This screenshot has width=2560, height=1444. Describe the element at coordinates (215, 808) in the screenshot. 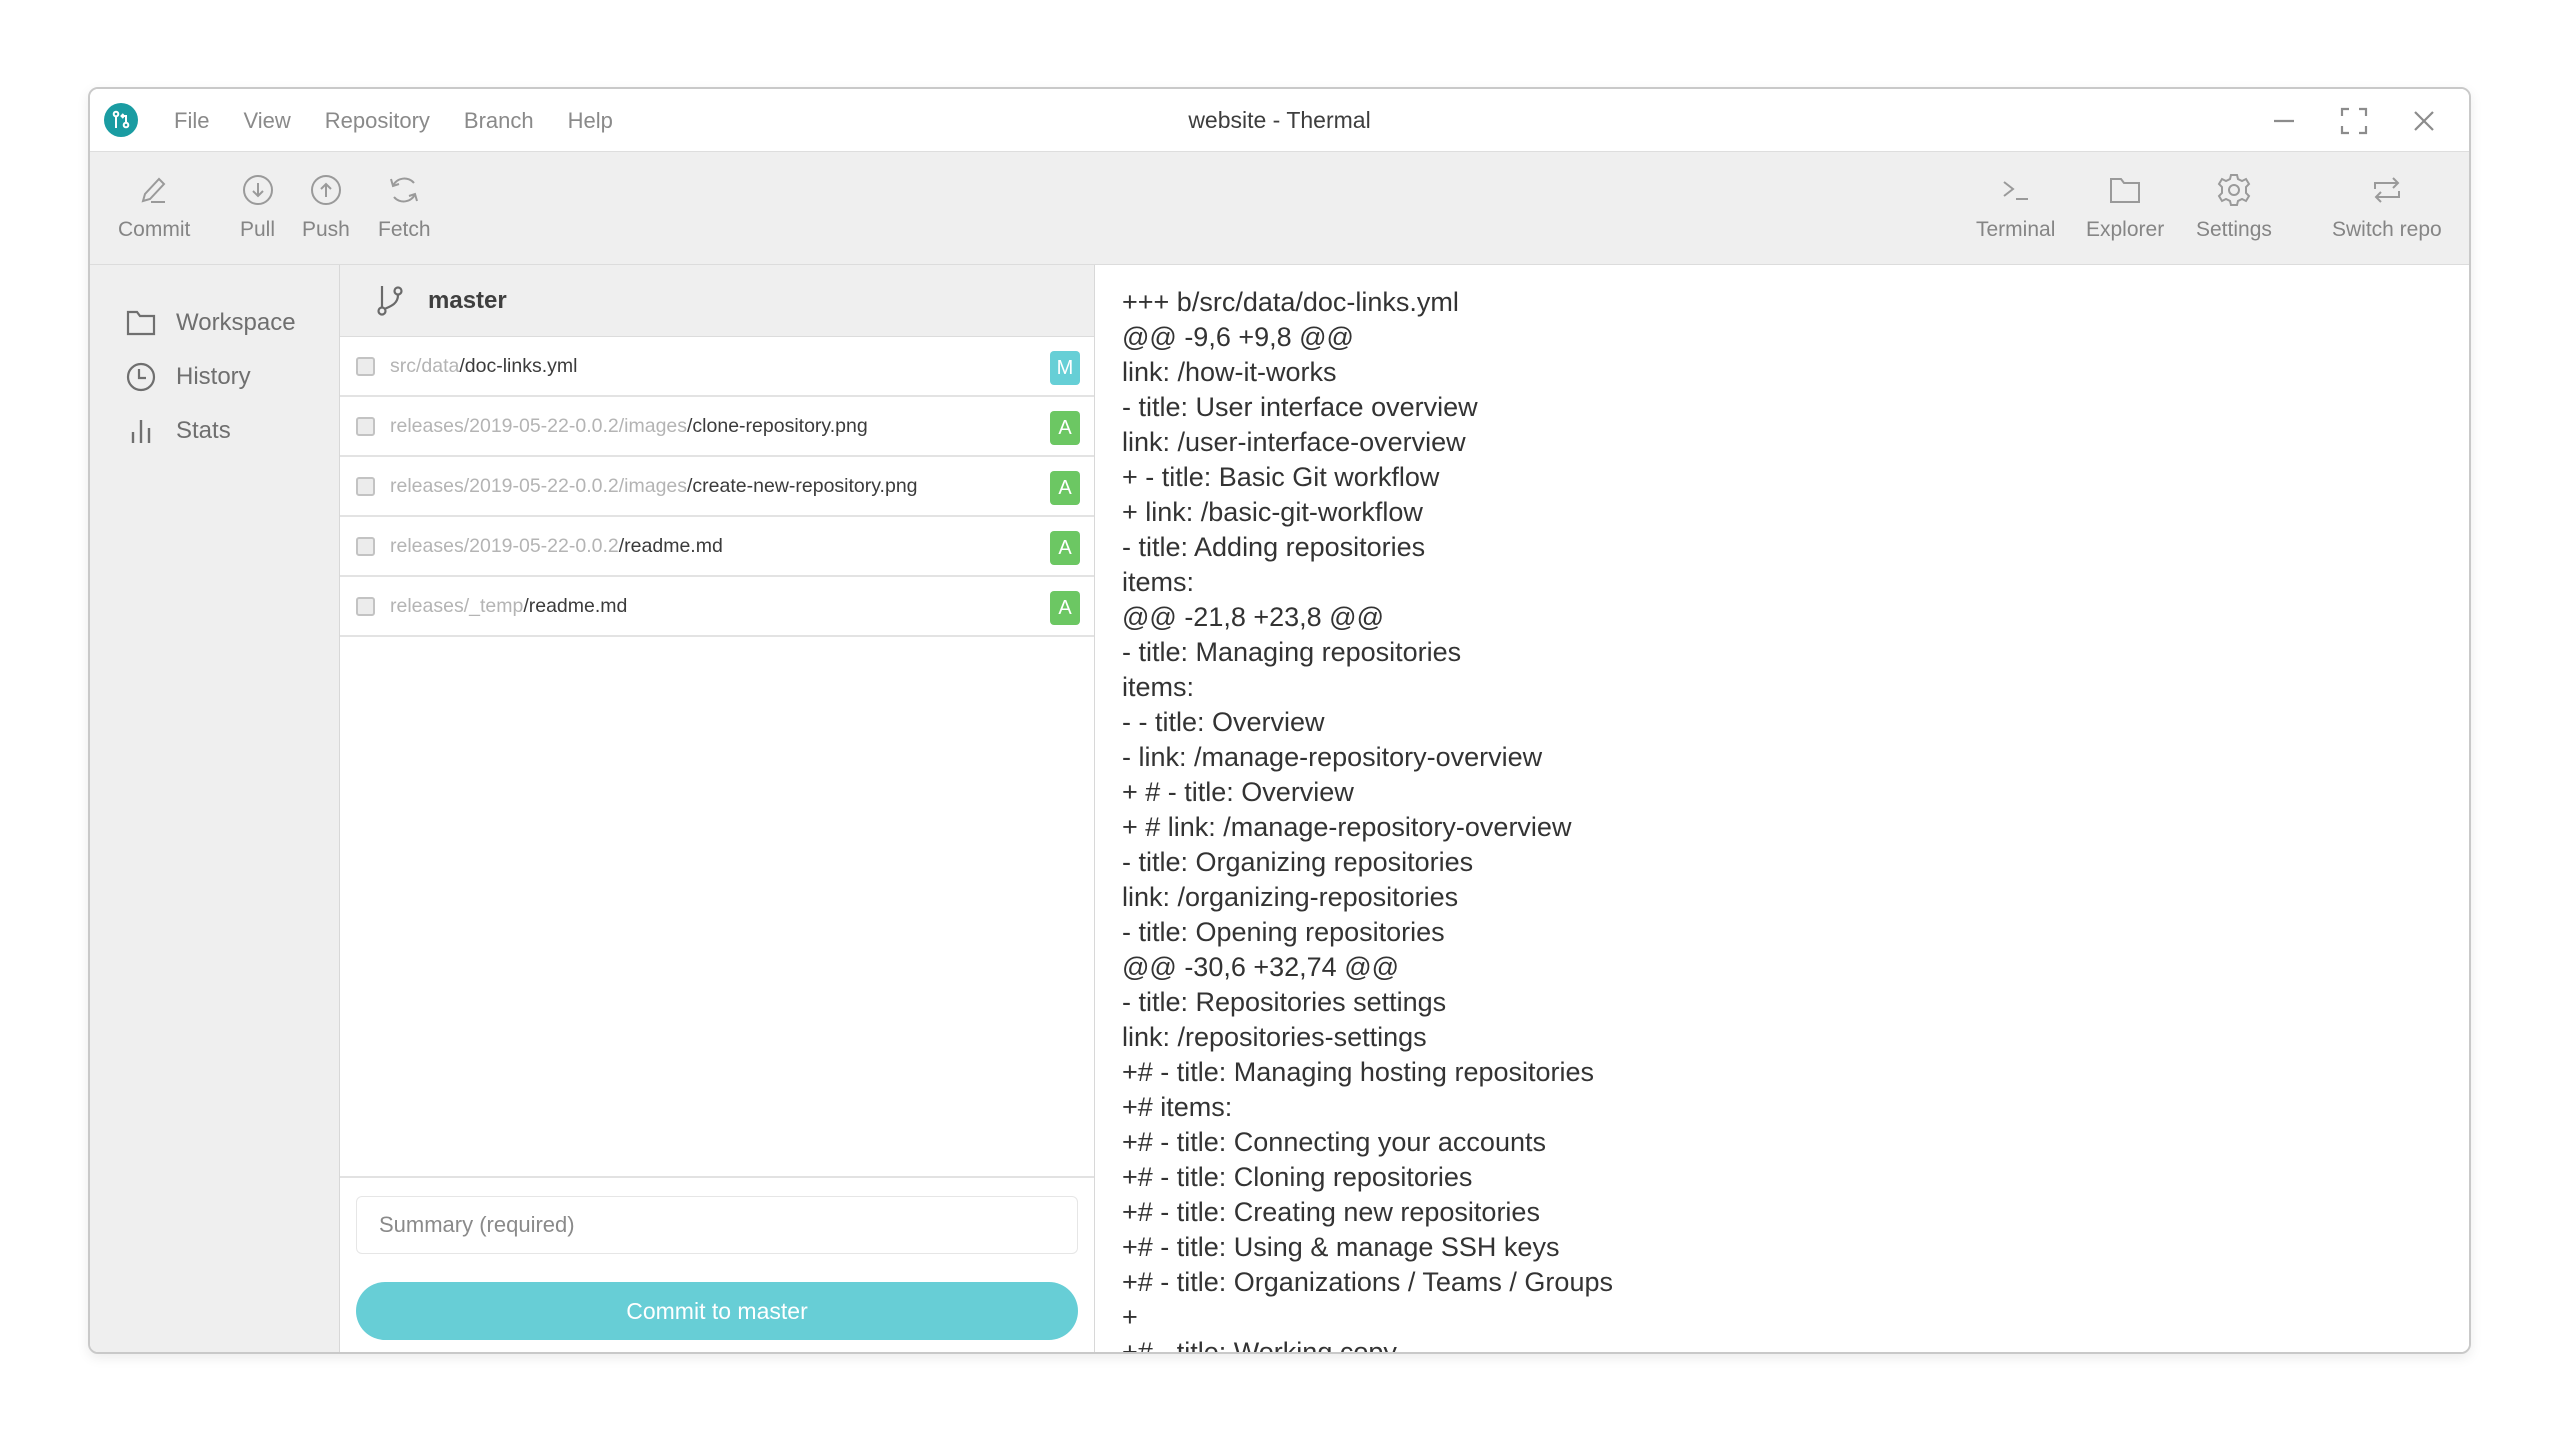

I see `sidebar: Workspace History Stats` at that location.